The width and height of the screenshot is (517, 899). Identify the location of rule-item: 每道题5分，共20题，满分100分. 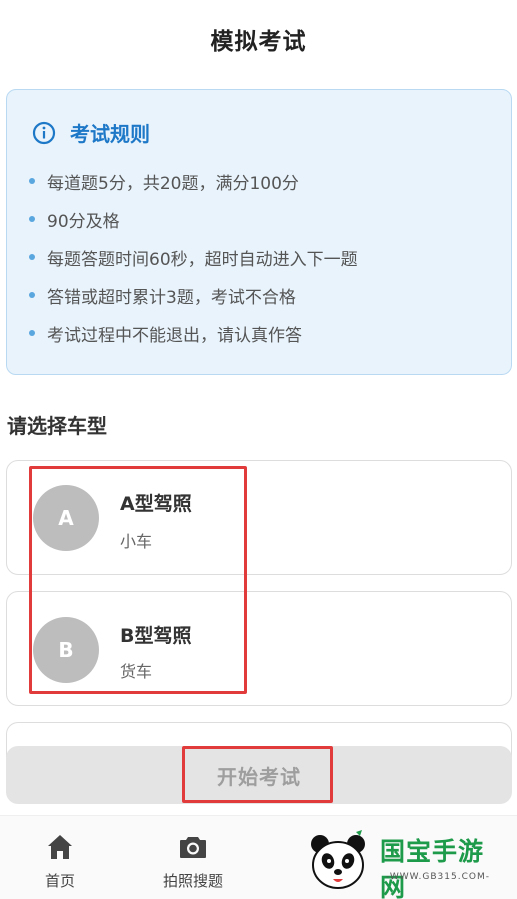
(264, 181).